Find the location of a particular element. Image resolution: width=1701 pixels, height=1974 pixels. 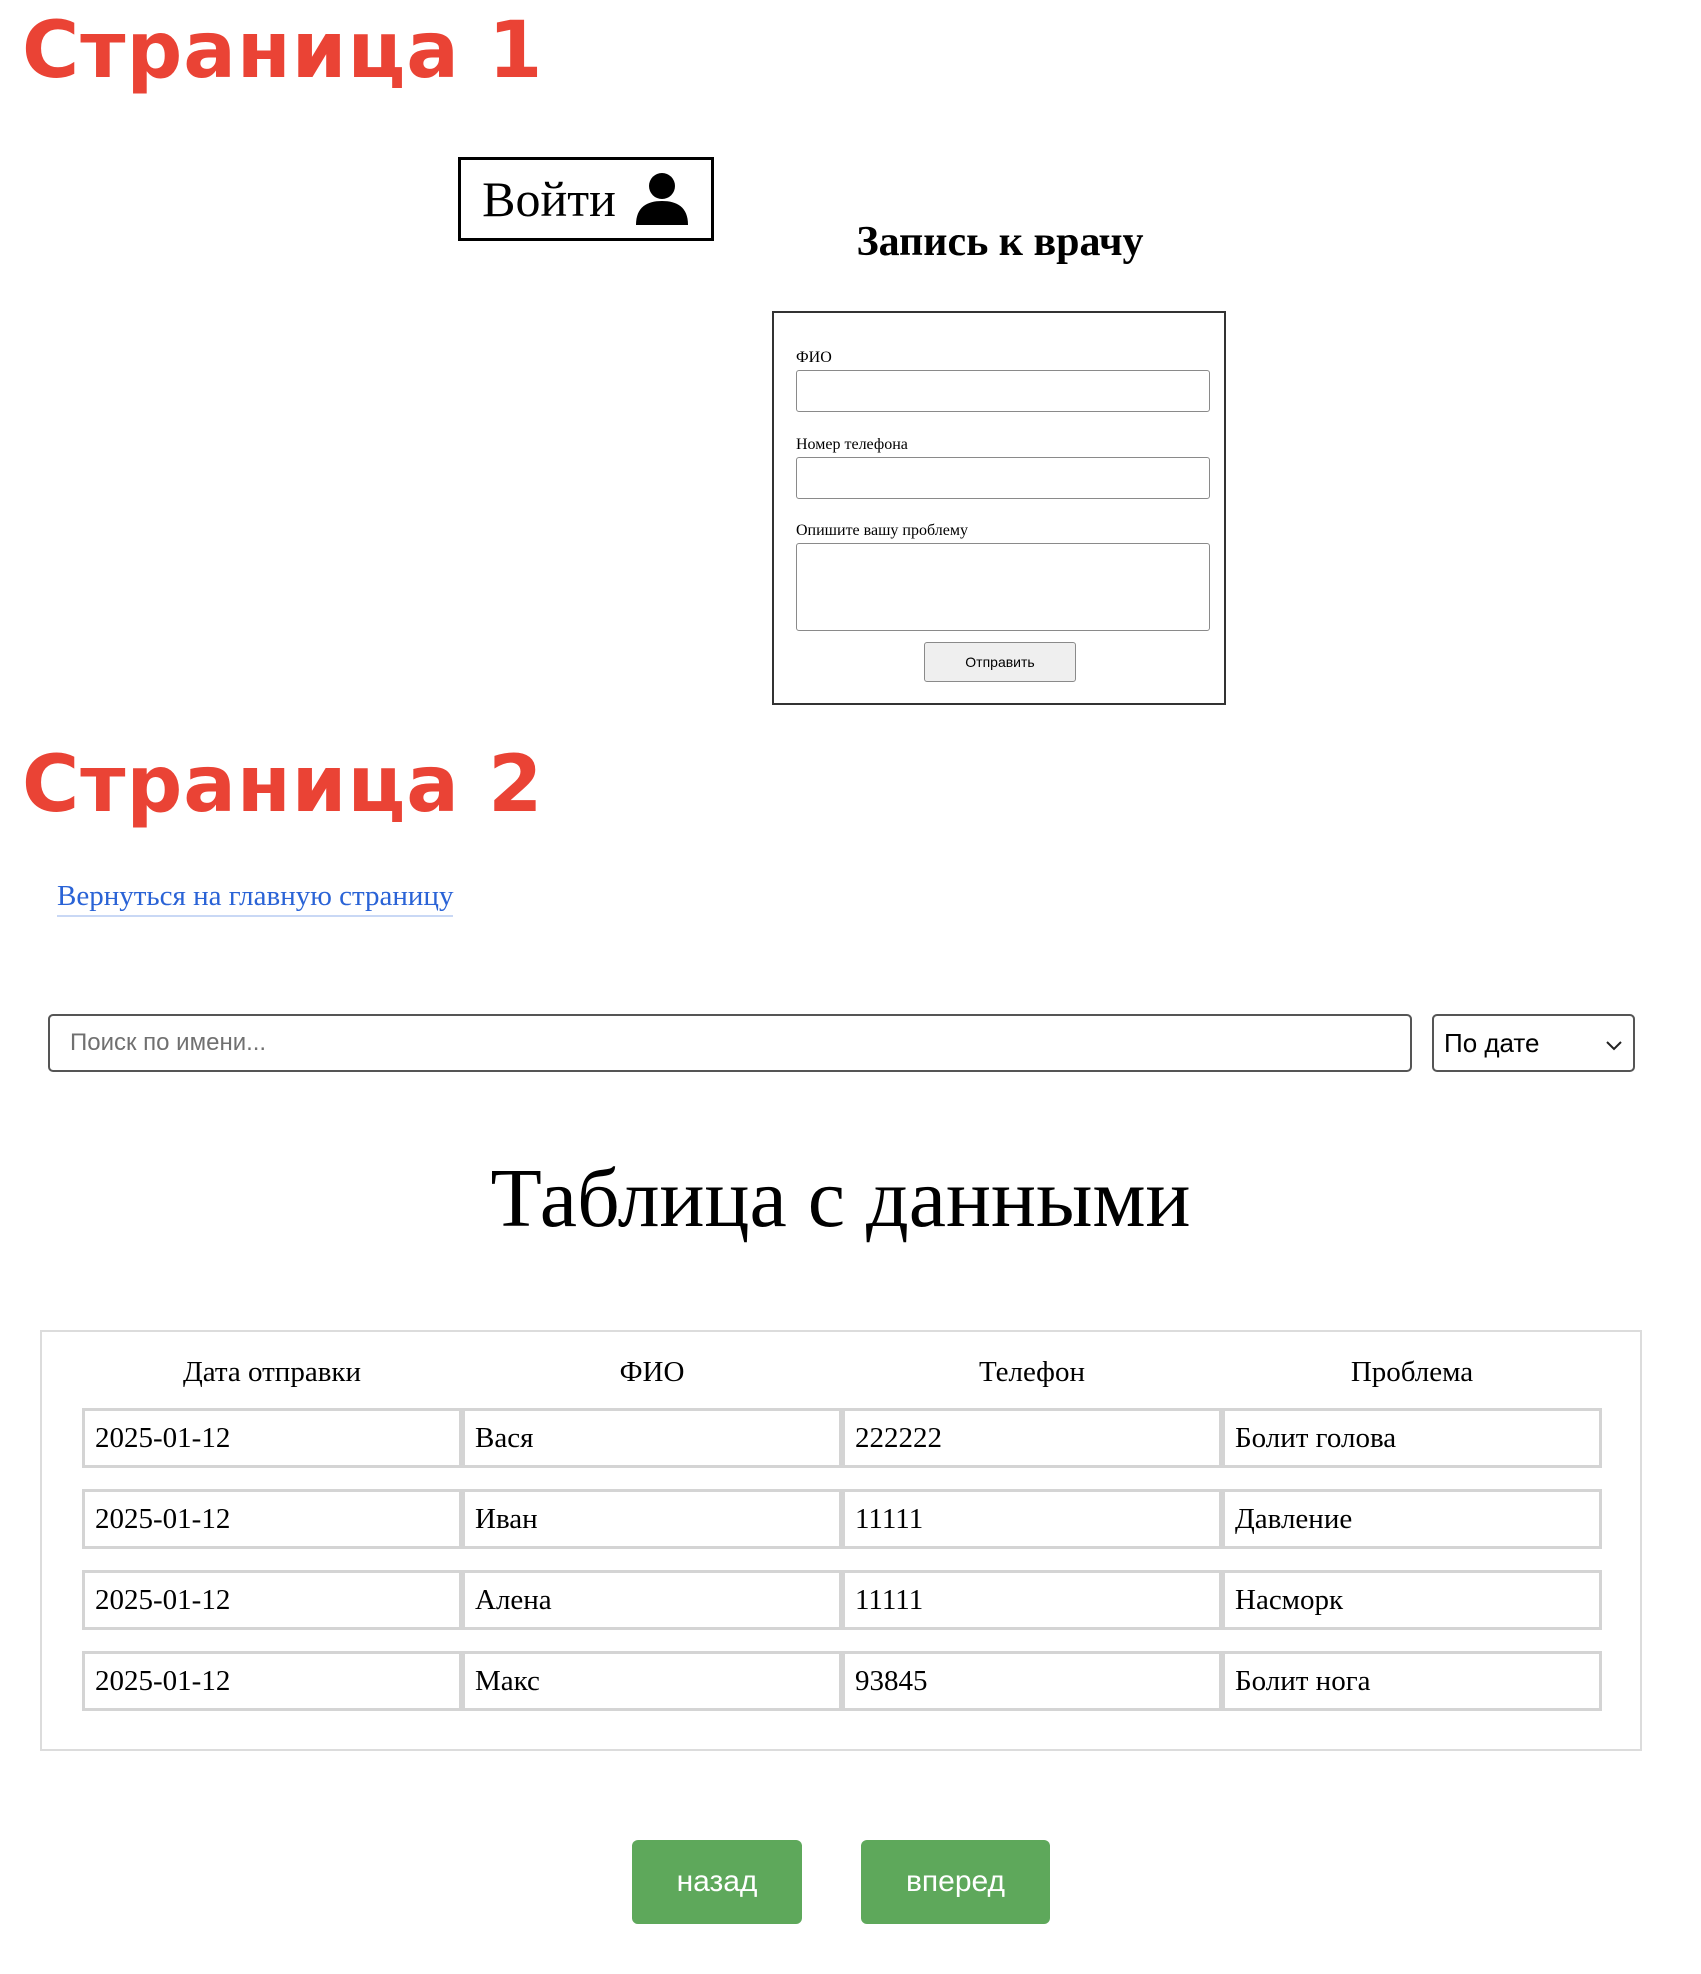

column-header-phone: Телефон is located at coordinates (1032, 1372).